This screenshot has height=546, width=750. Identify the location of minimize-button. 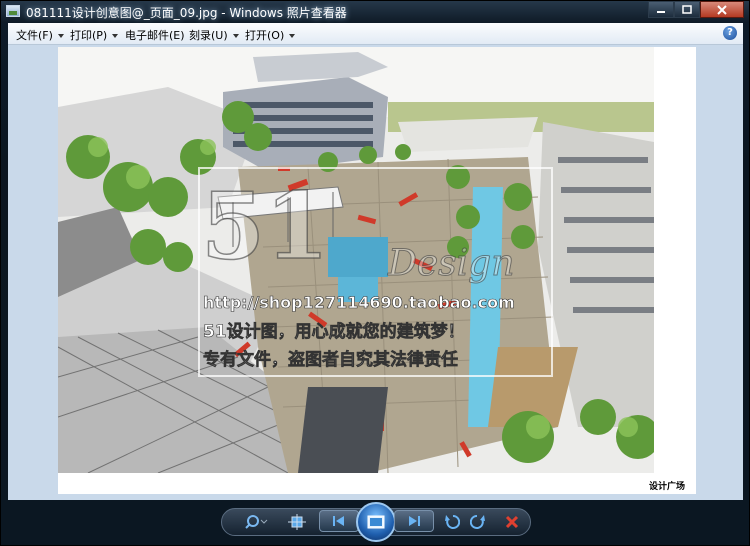
(661, 9).